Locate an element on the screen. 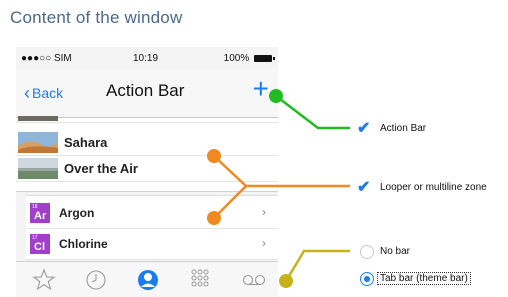 This screenshot has height=297, width=508. orange-callout-dot-top is located at coordinates (214, 156).